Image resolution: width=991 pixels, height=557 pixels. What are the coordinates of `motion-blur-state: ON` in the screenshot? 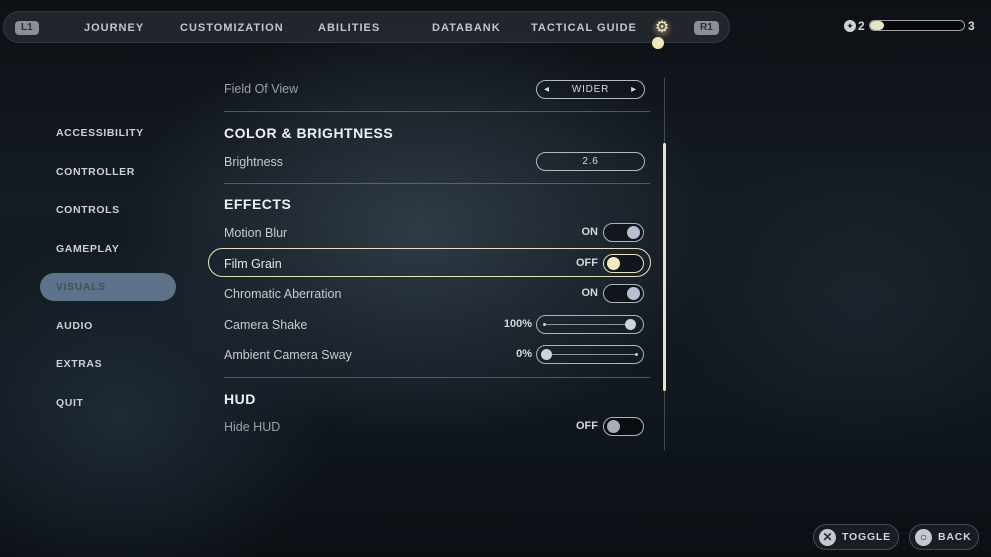 It's located at (590, 232).